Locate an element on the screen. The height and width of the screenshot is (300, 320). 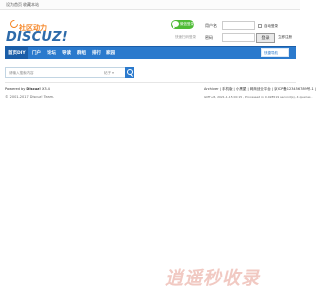
watermark: 逍遥秒收录 is located at coordinates (212, 278).